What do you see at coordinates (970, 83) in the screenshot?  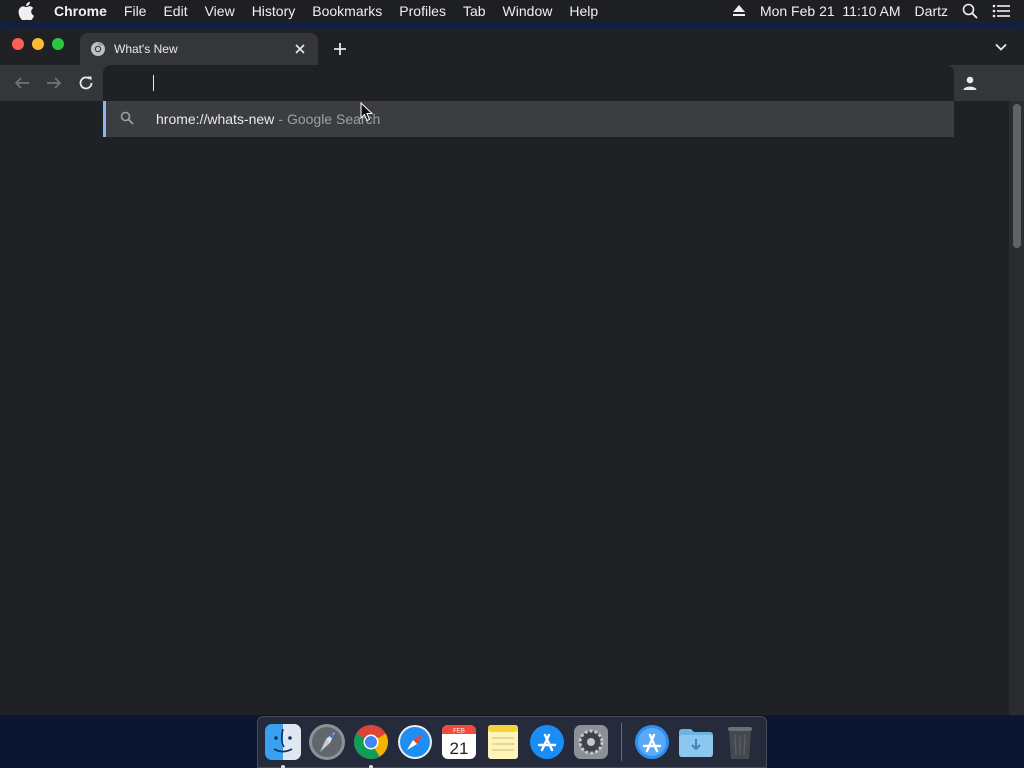 I see `profile-avatar-icon` at bounding box center [970, 83].